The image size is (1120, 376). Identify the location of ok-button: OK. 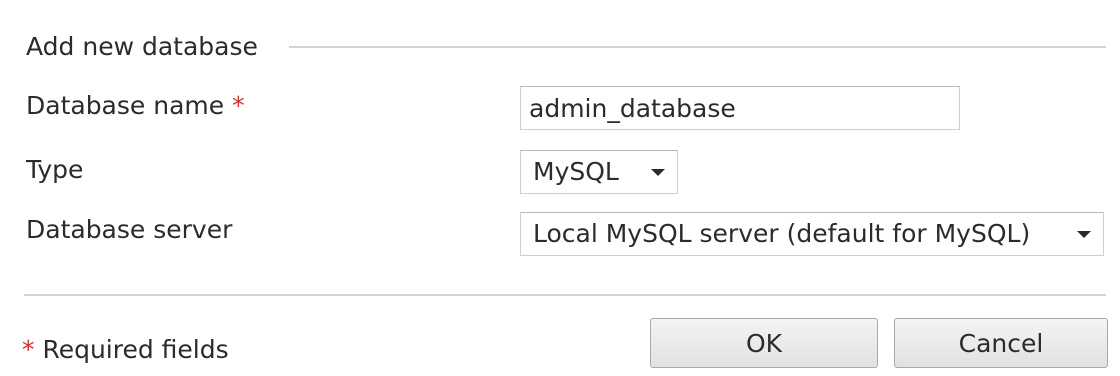
(764, 343).